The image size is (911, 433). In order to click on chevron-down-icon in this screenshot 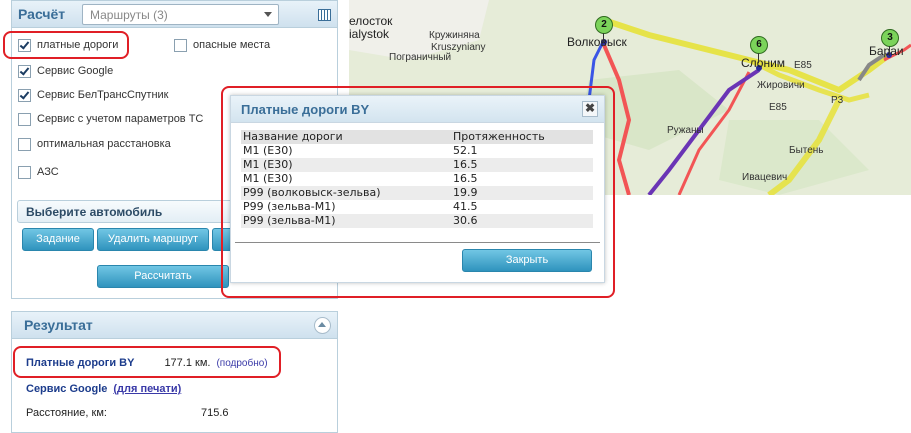, I will do `click(268, 14)`.